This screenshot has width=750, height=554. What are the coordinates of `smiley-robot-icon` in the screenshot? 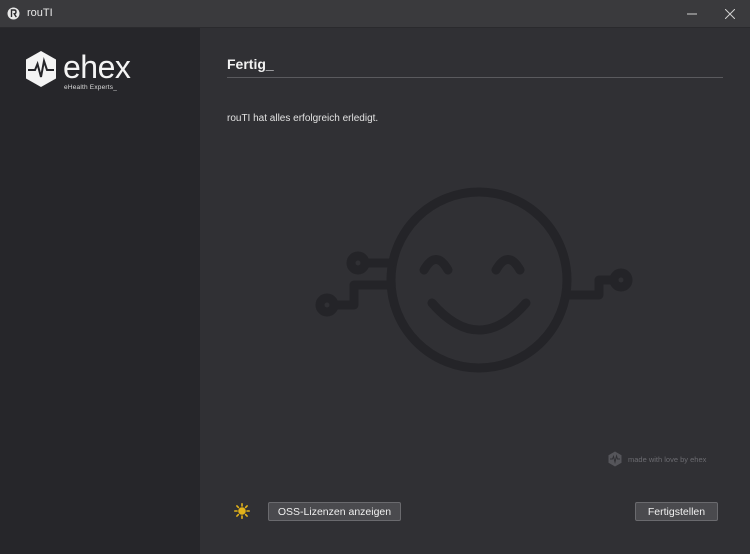 It's located at (474, 280).